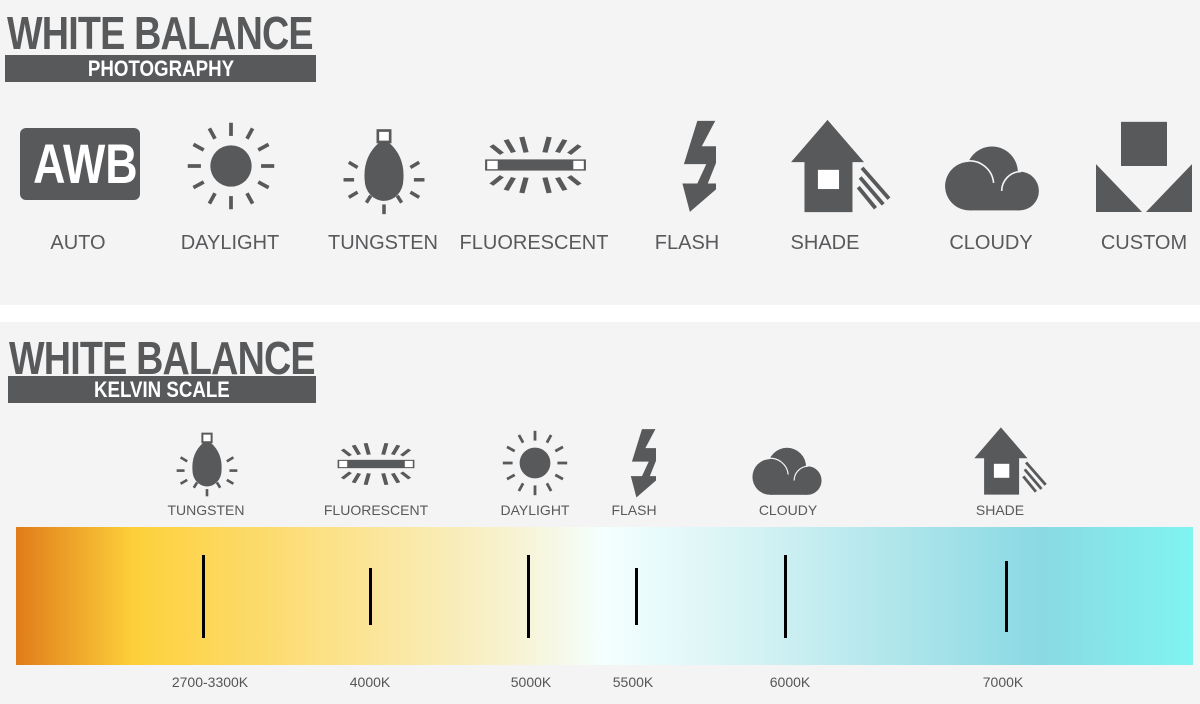 Image resolution: width=1200 pixels, height=704 pixels. Describe the element at coordinates (376, 510) in the screenshot. I see `source-label-fluorescent: FLUORESCENT` at that location.